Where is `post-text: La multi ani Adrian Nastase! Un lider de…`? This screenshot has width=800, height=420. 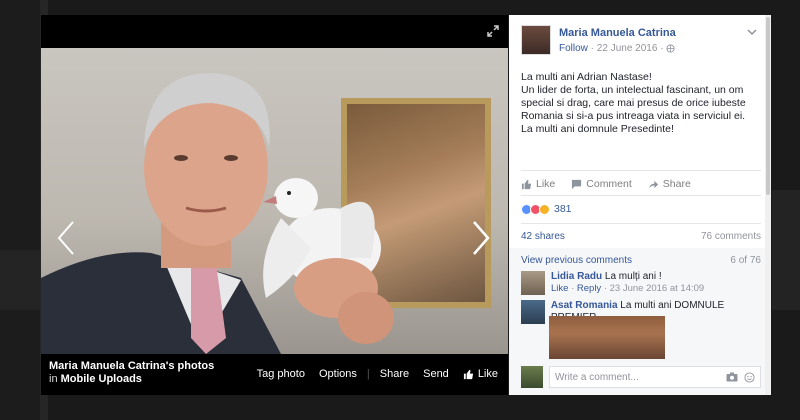 post-text: La multi ani Adrian Nastase! Un lider de… is located at coordinates (641, 103).